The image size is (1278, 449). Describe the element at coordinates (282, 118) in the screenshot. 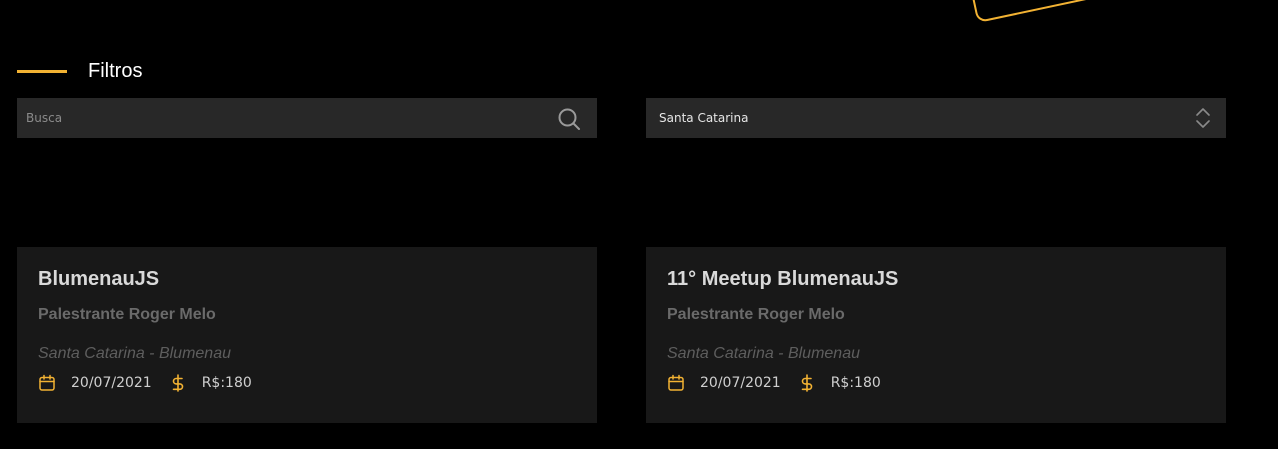

I see `search-input` at that location.